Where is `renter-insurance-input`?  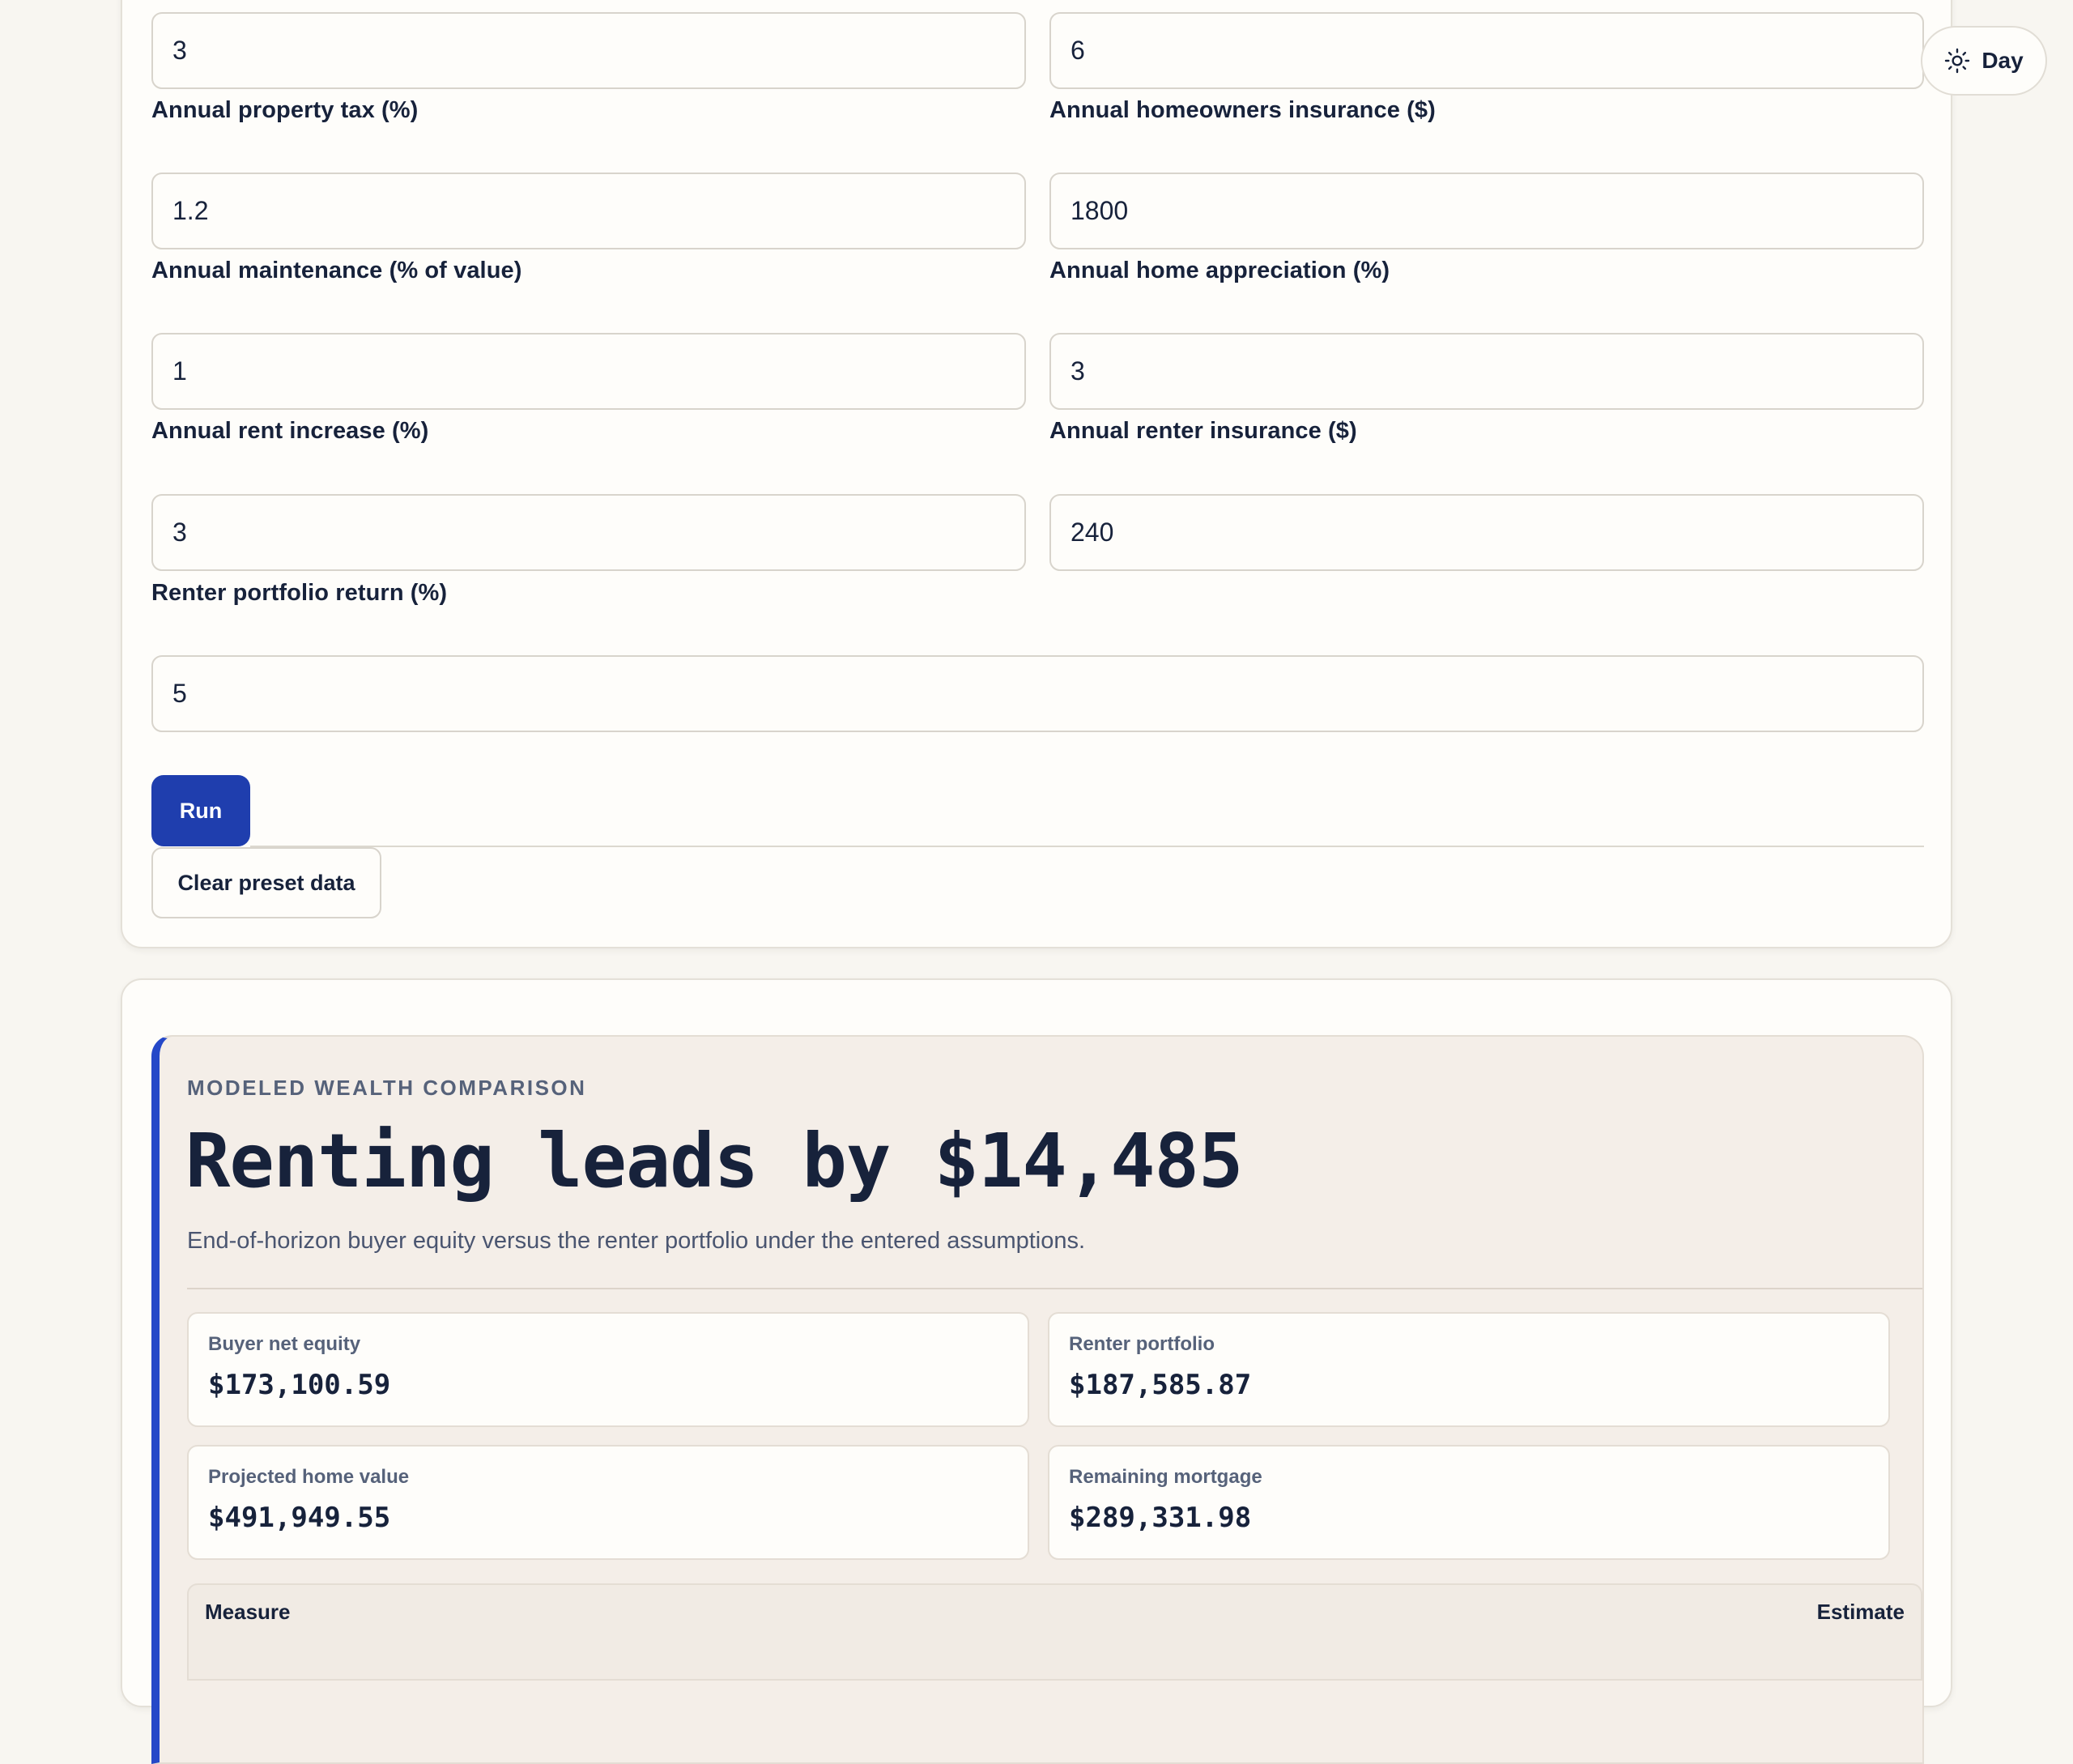 renter-insurance-input is located at coordinates (1486, 532).